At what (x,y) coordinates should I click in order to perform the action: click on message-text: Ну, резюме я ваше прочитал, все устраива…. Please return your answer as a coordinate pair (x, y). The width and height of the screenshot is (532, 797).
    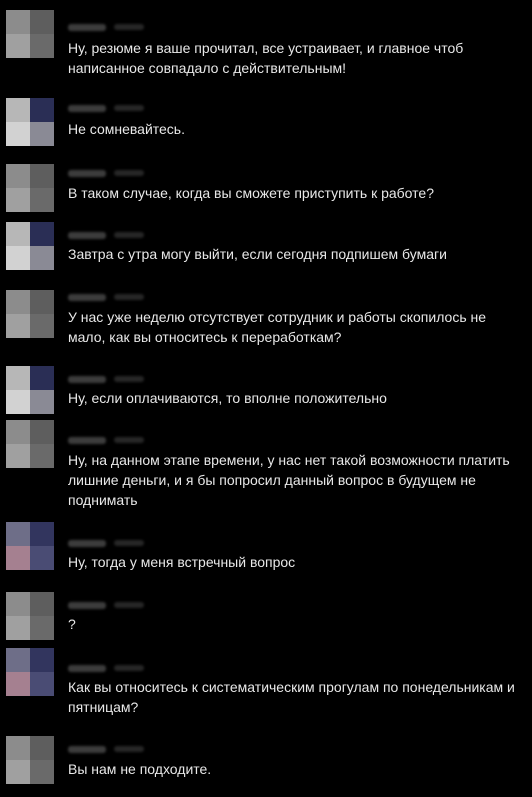
    Looking at the image, I should click on (266, 58).